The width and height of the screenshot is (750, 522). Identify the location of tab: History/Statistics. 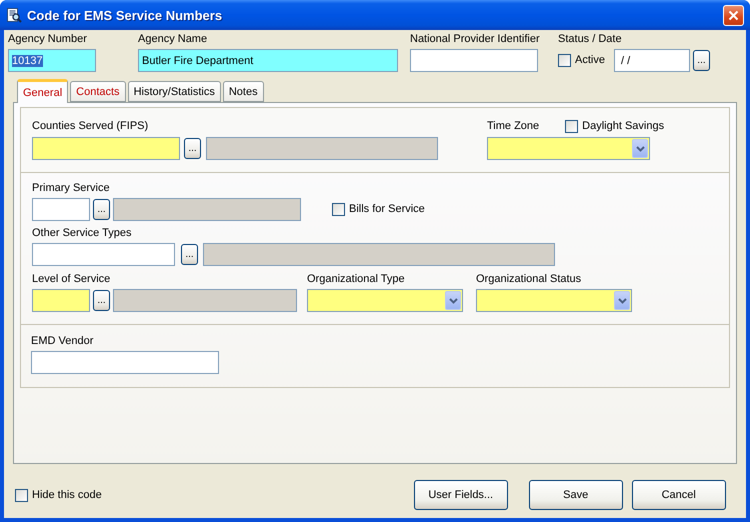
(174, 91).